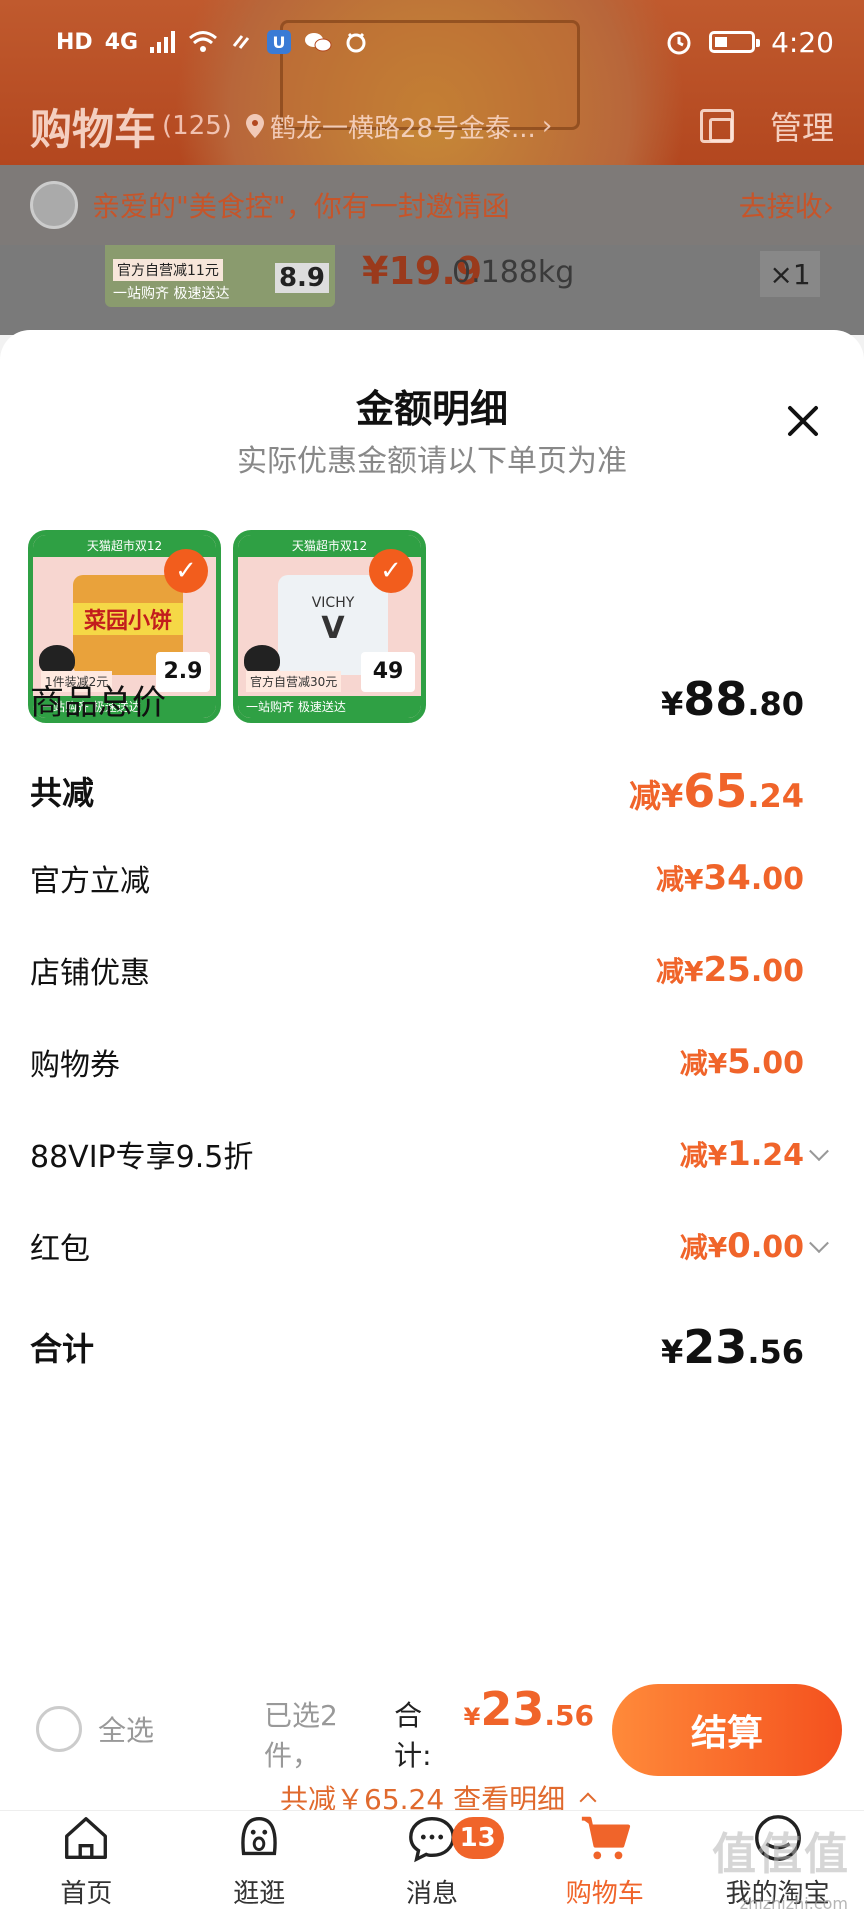 The width and height of the screenshot is (864, 1920). Describe the element at coordinates (727, 1730) in the screenshot. I see `checkout-button: 结算` at that location.